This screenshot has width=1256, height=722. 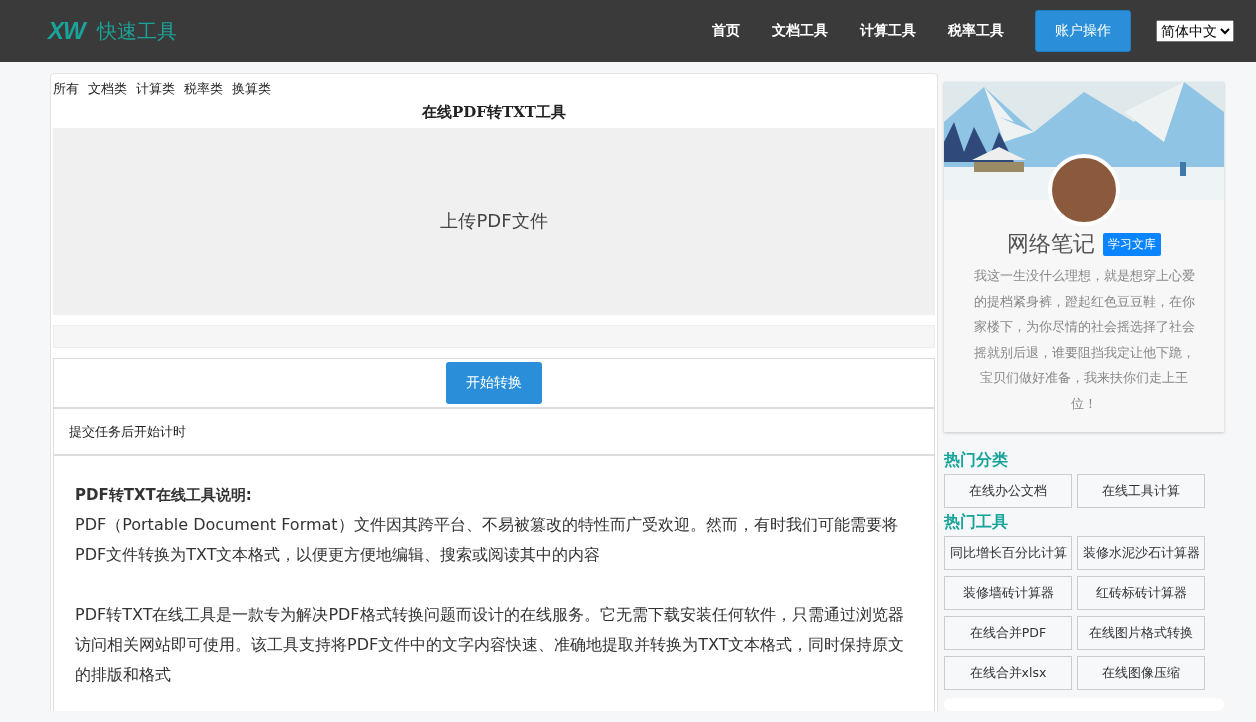 I want to click on profile-tag: 学习文库, so click(x=1132, y=244).